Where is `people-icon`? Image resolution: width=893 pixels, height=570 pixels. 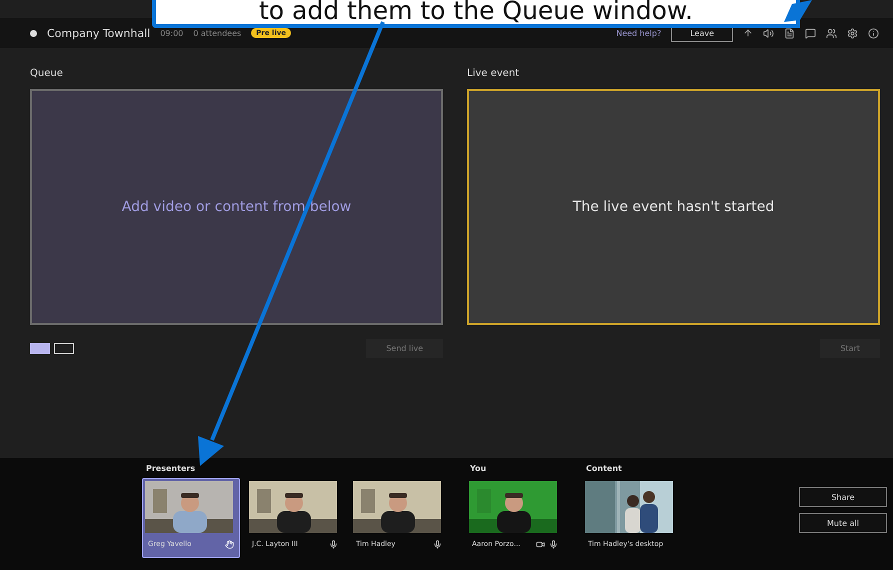
people-icon is located at coordinates (831, 33).